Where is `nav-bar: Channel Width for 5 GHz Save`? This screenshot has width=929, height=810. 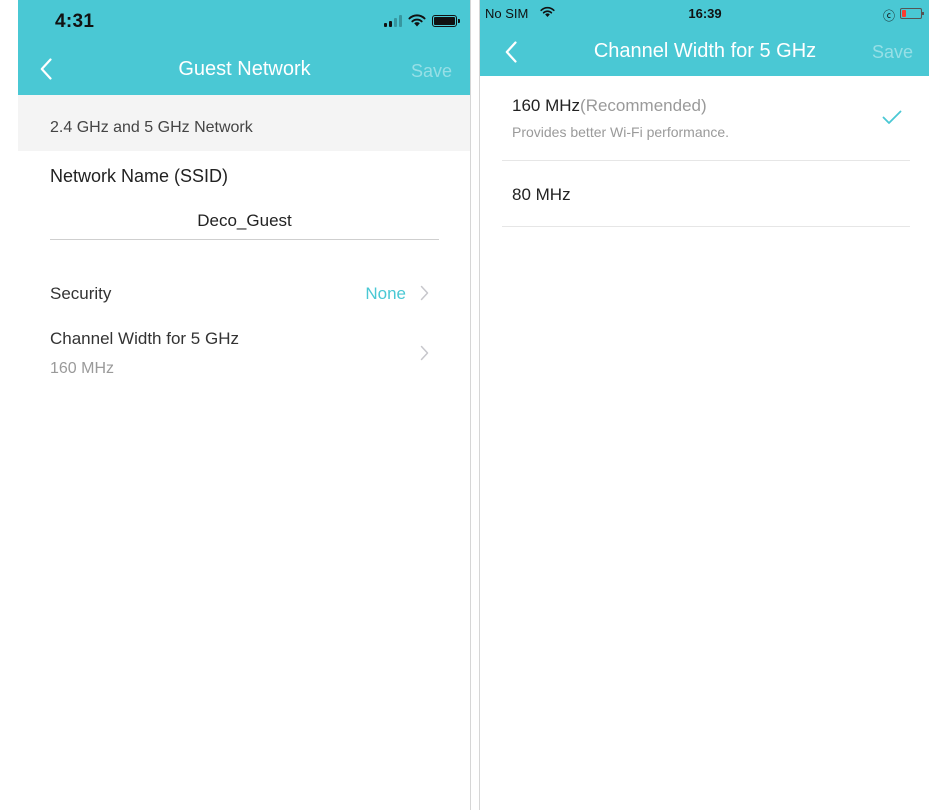 nav-bar: Channel Width for 5 GHz Save is located at coordinates (704, 52).